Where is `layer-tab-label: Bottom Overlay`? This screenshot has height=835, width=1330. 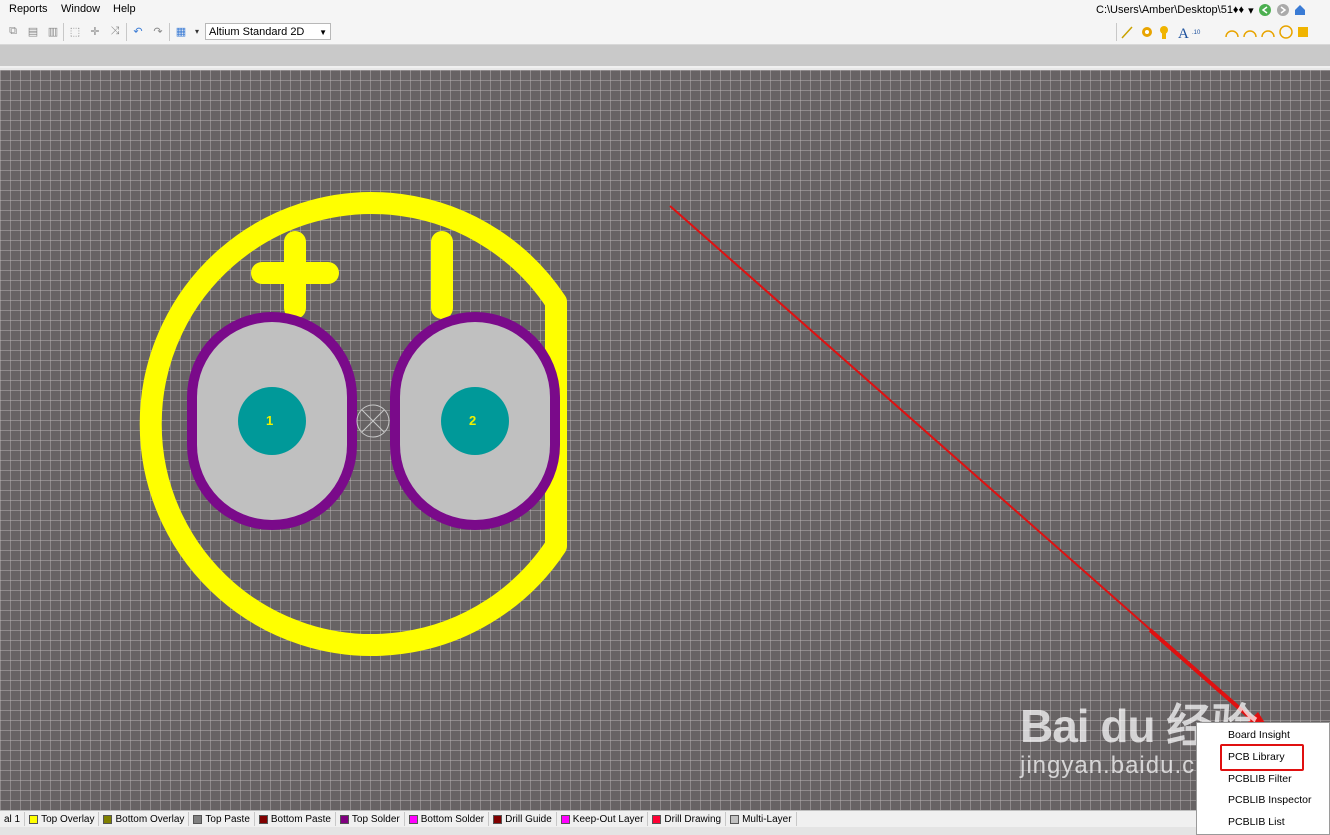
layer-tab-label: Bottom Overlay is located at coordinates (150, 819).